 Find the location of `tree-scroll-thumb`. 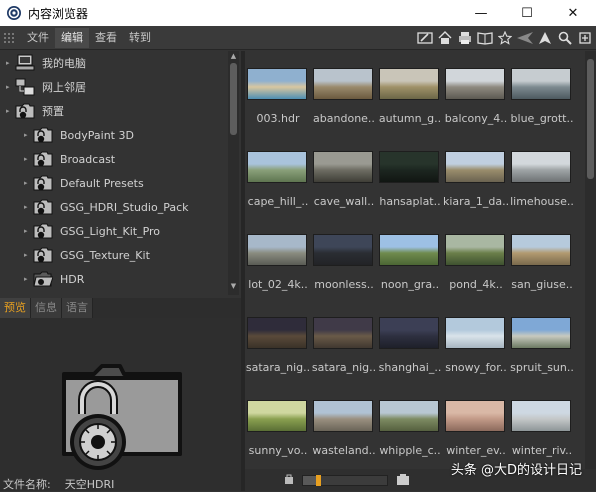

tree-scroll-thumb is located at coordinates (233, 99).